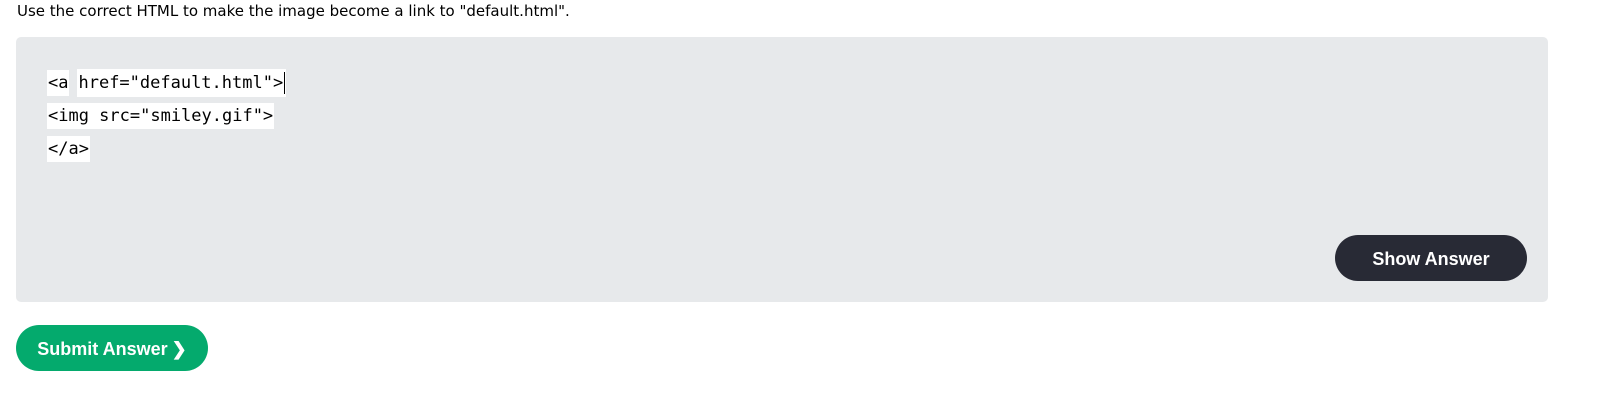  I want to click on code-line-3: </a>, so click(166, 149).